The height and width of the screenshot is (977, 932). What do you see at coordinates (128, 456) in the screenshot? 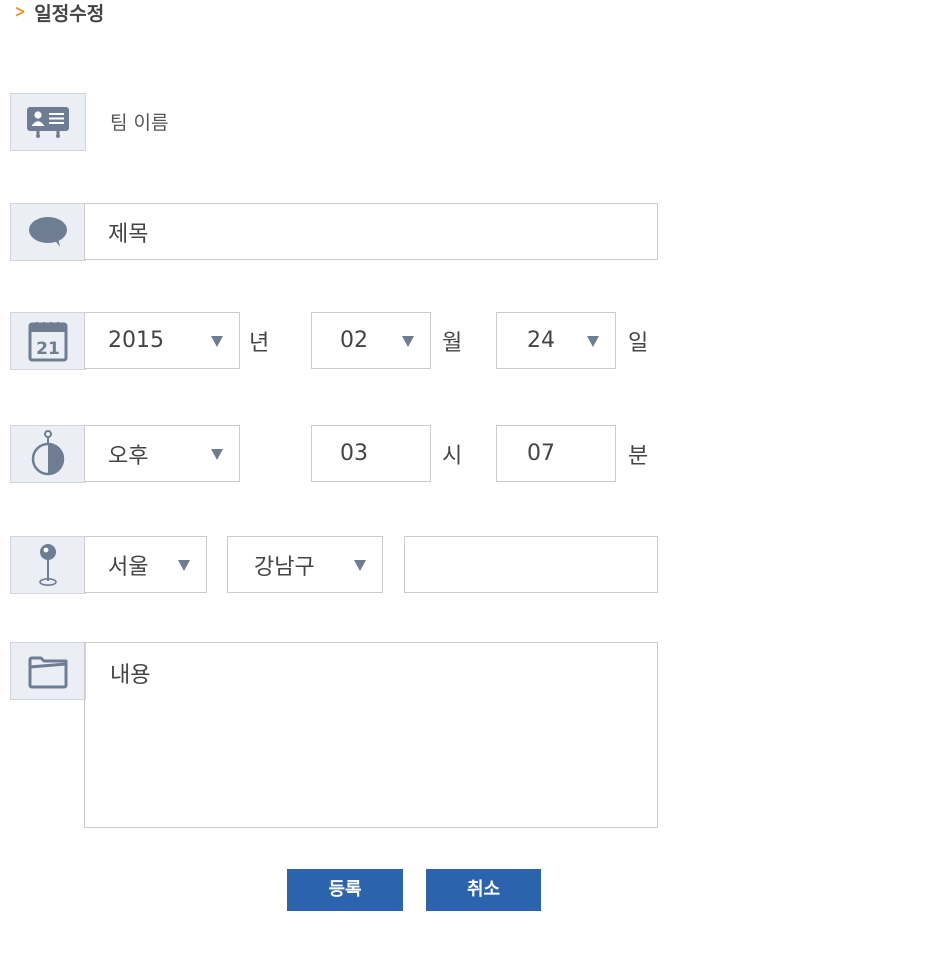
I see `ampm-value: 오후` at bounding box center [128, 456].